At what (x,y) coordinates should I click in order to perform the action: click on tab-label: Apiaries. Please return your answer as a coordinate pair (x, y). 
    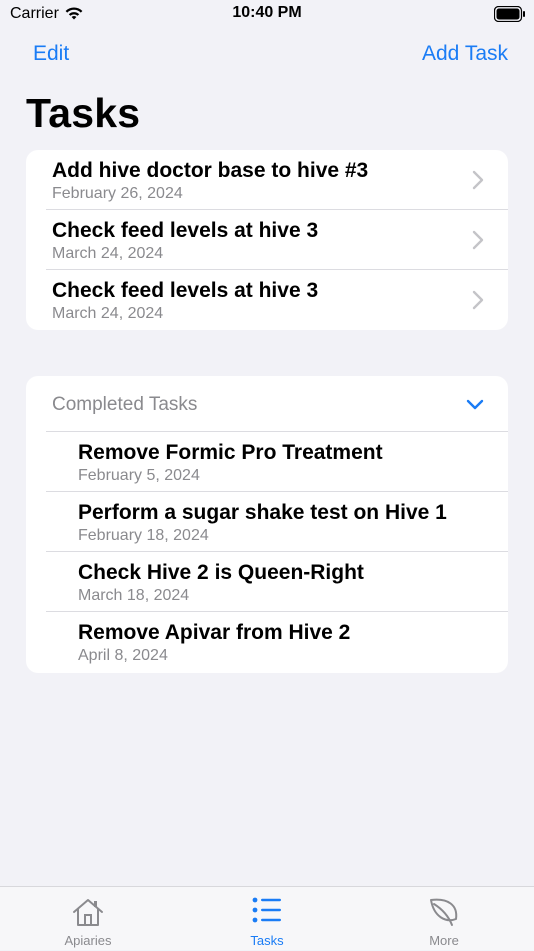
    Looking at the image, I should click on (88, 940).